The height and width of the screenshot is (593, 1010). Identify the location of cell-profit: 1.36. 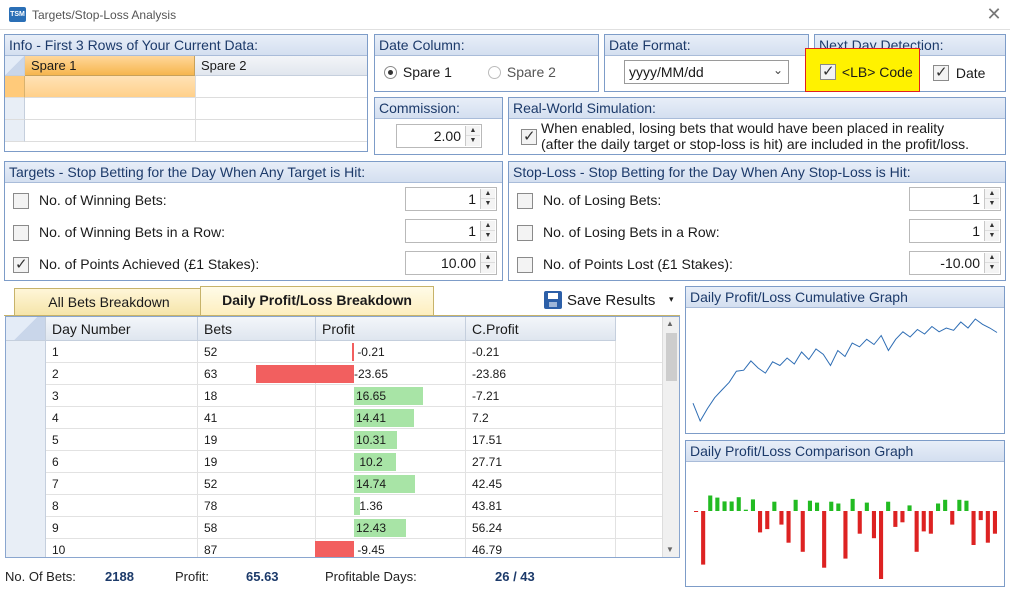
(391, 506).